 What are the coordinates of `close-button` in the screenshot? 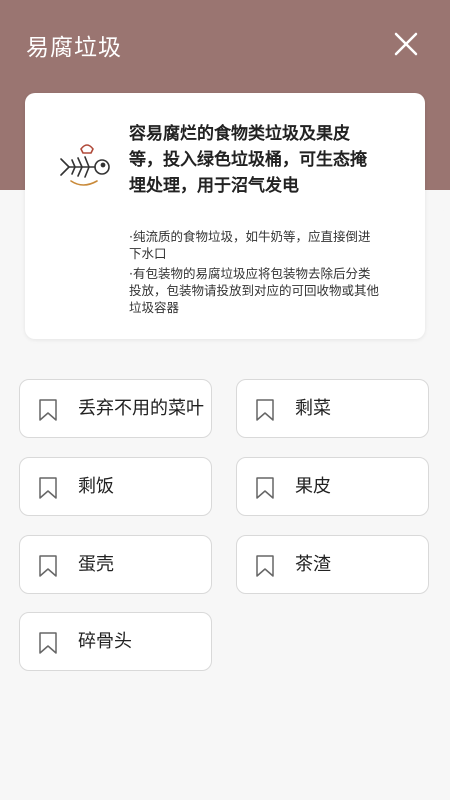 It's located at (406, 44).